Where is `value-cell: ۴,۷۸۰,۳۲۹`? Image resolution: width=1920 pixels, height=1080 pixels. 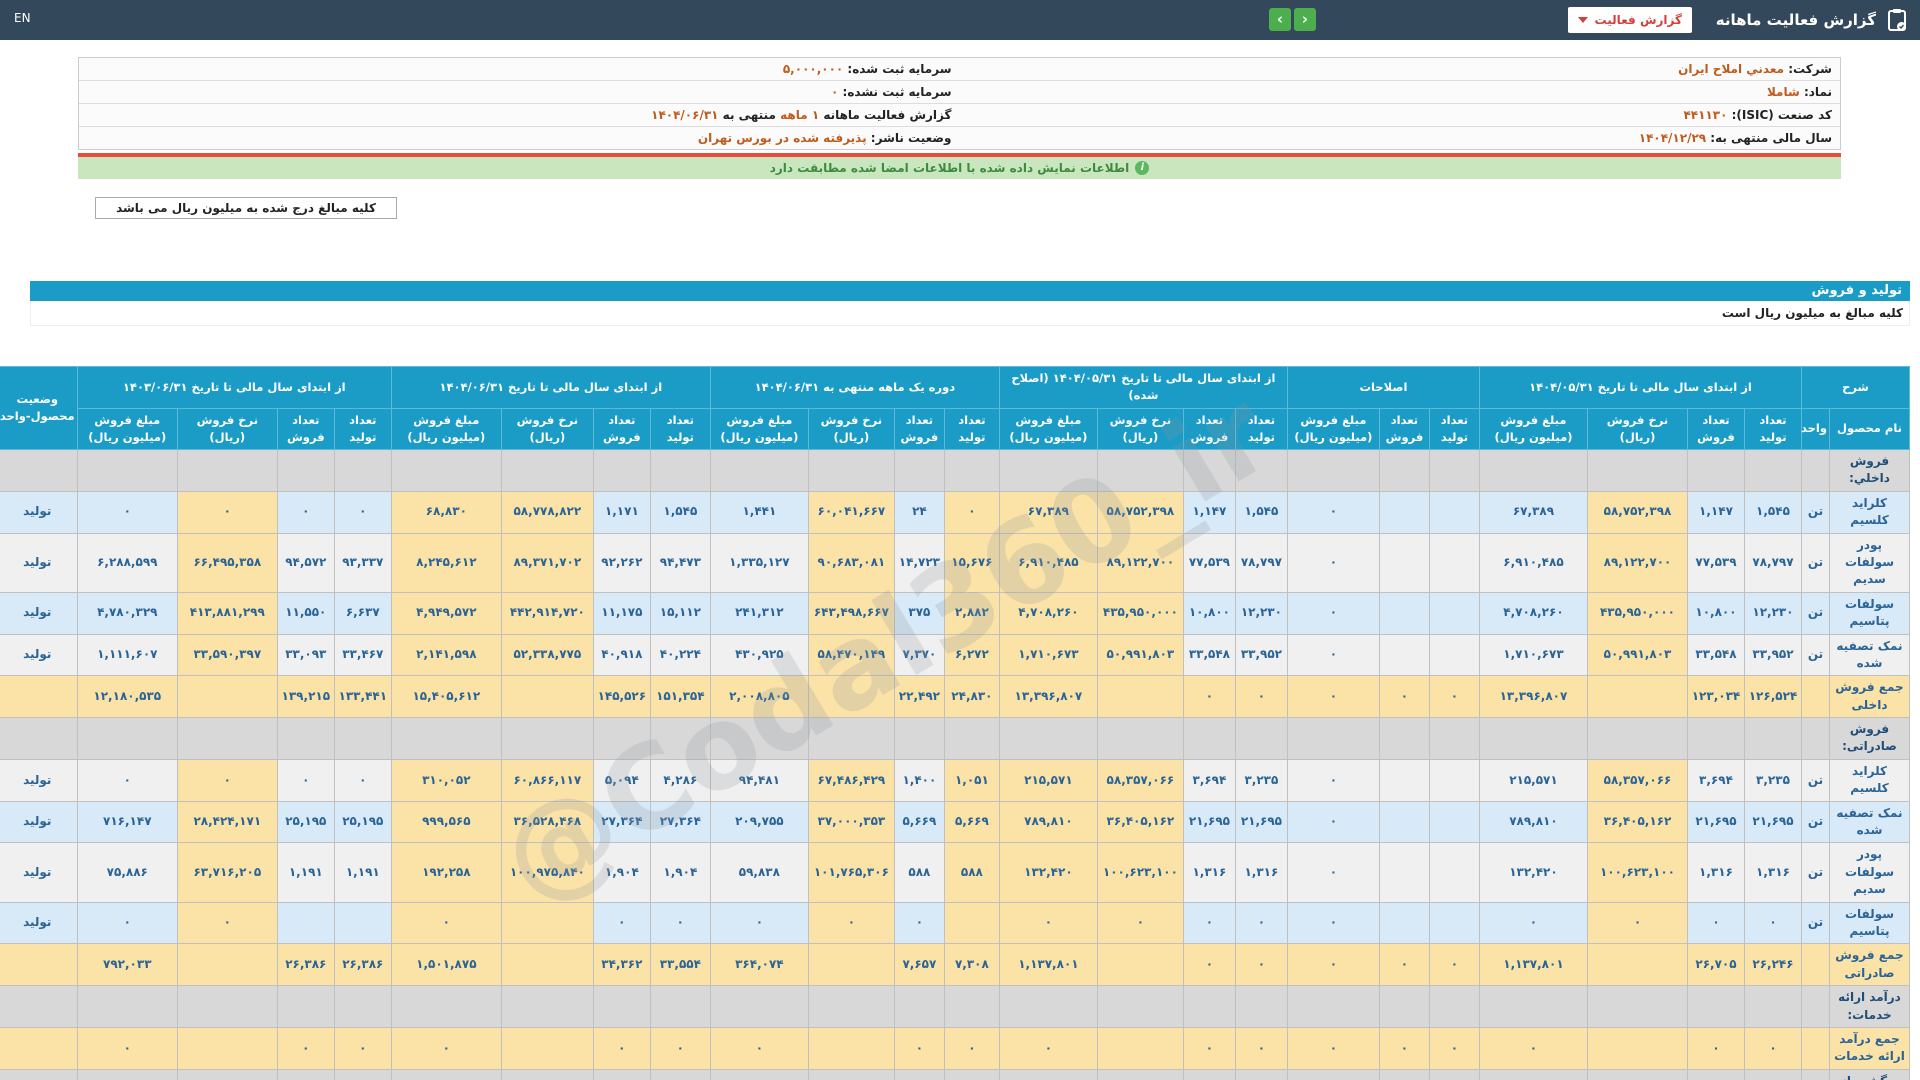
value-cell: ۴,۷۸۰,۳۲۹ is located at coordinates (127, 613).